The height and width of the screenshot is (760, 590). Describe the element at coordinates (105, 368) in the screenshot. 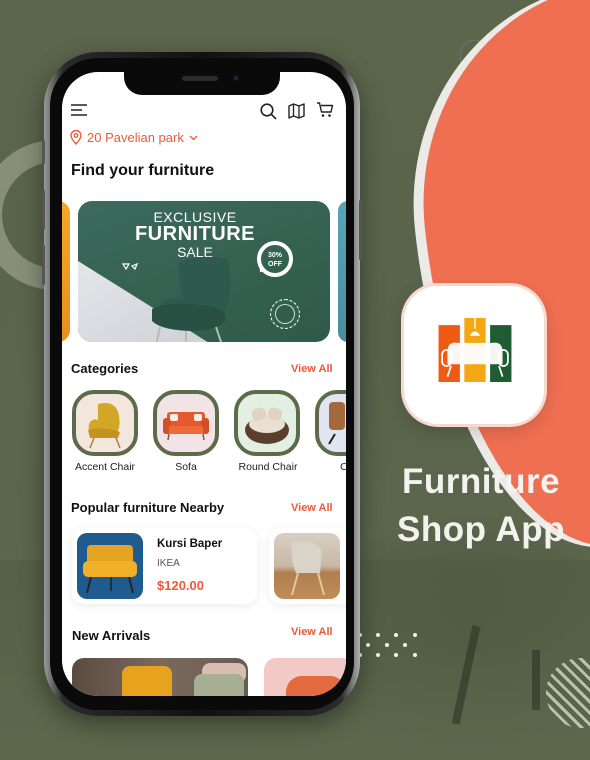

I see `categories-title: Categories` at that location.